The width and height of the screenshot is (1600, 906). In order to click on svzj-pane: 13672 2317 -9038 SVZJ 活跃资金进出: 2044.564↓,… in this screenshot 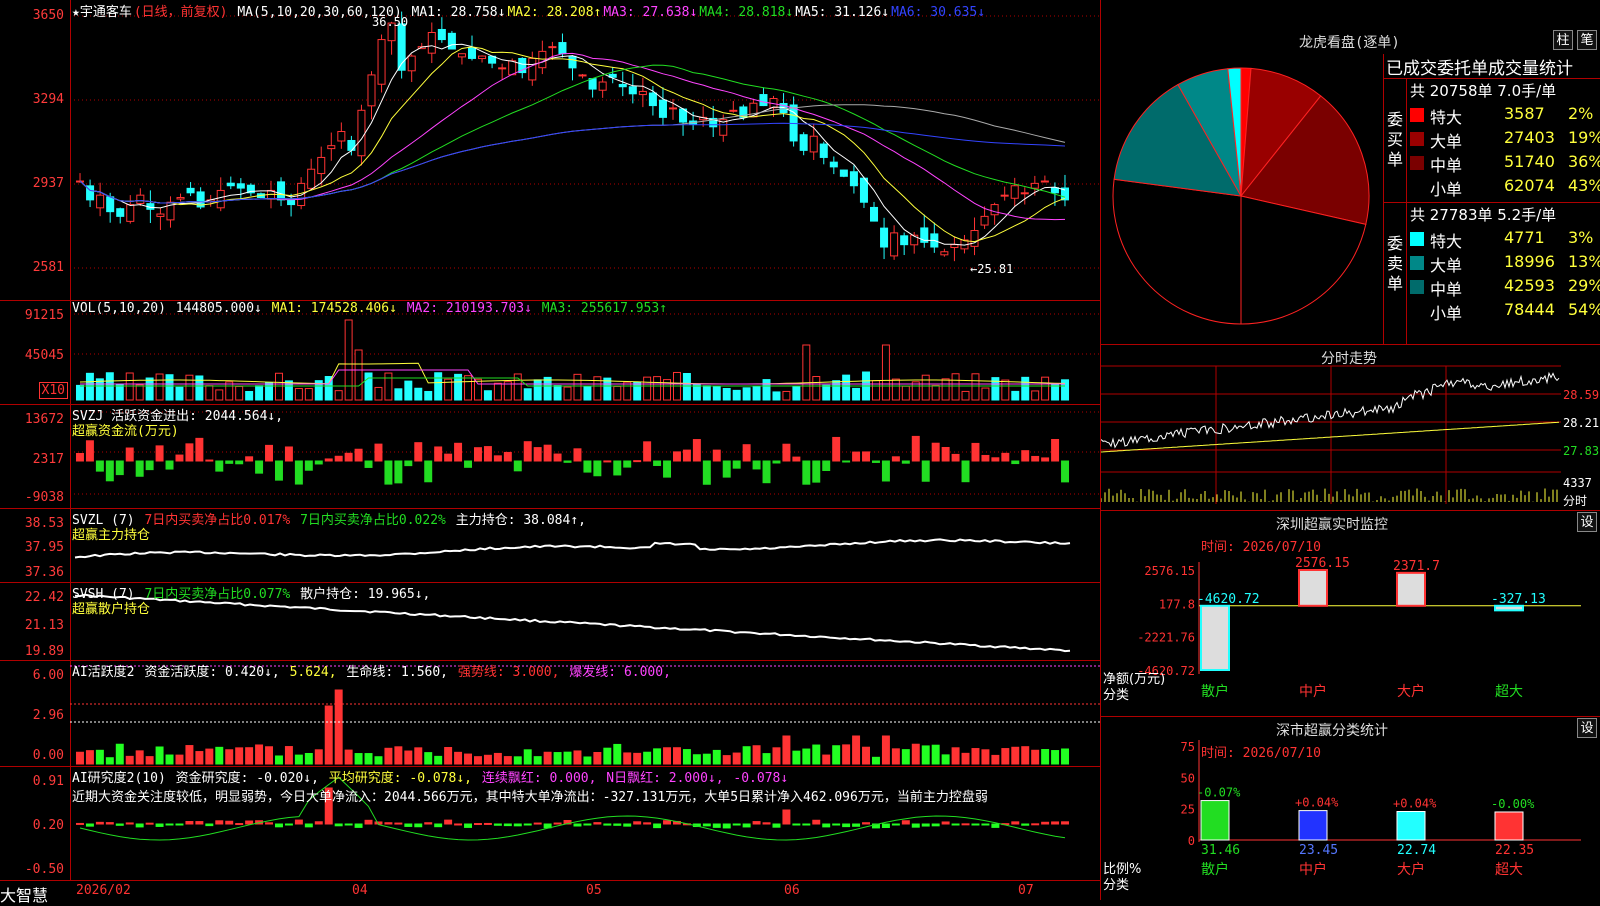, I will do `click(550, 456)`.